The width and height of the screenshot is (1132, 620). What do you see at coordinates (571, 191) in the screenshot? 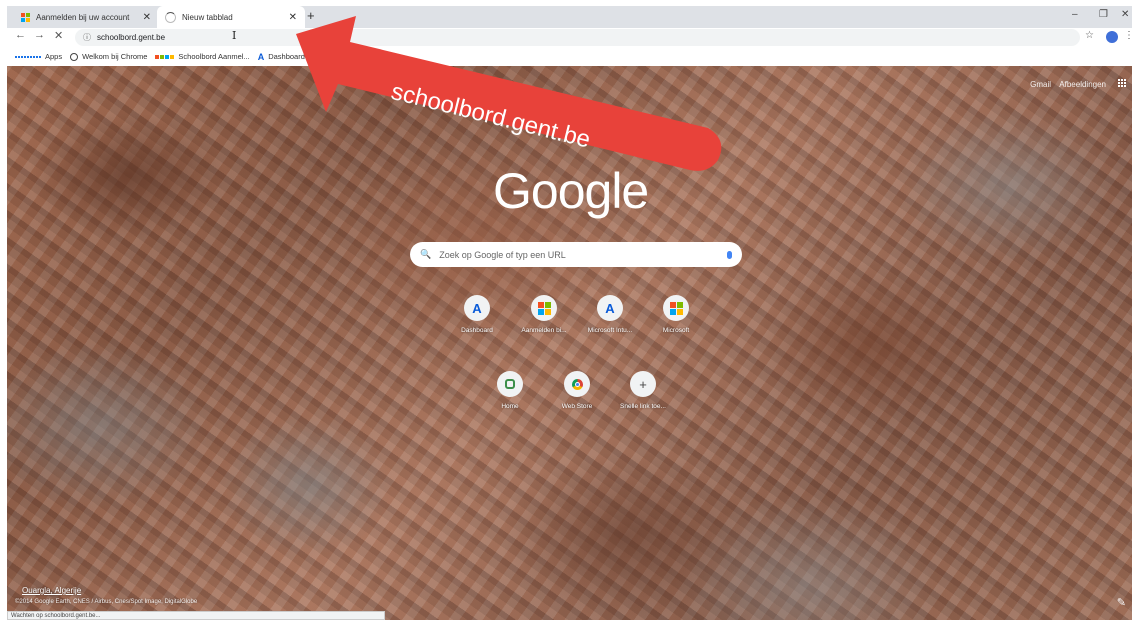
I see `google-logo: Google` at bounding box center [571, 191].